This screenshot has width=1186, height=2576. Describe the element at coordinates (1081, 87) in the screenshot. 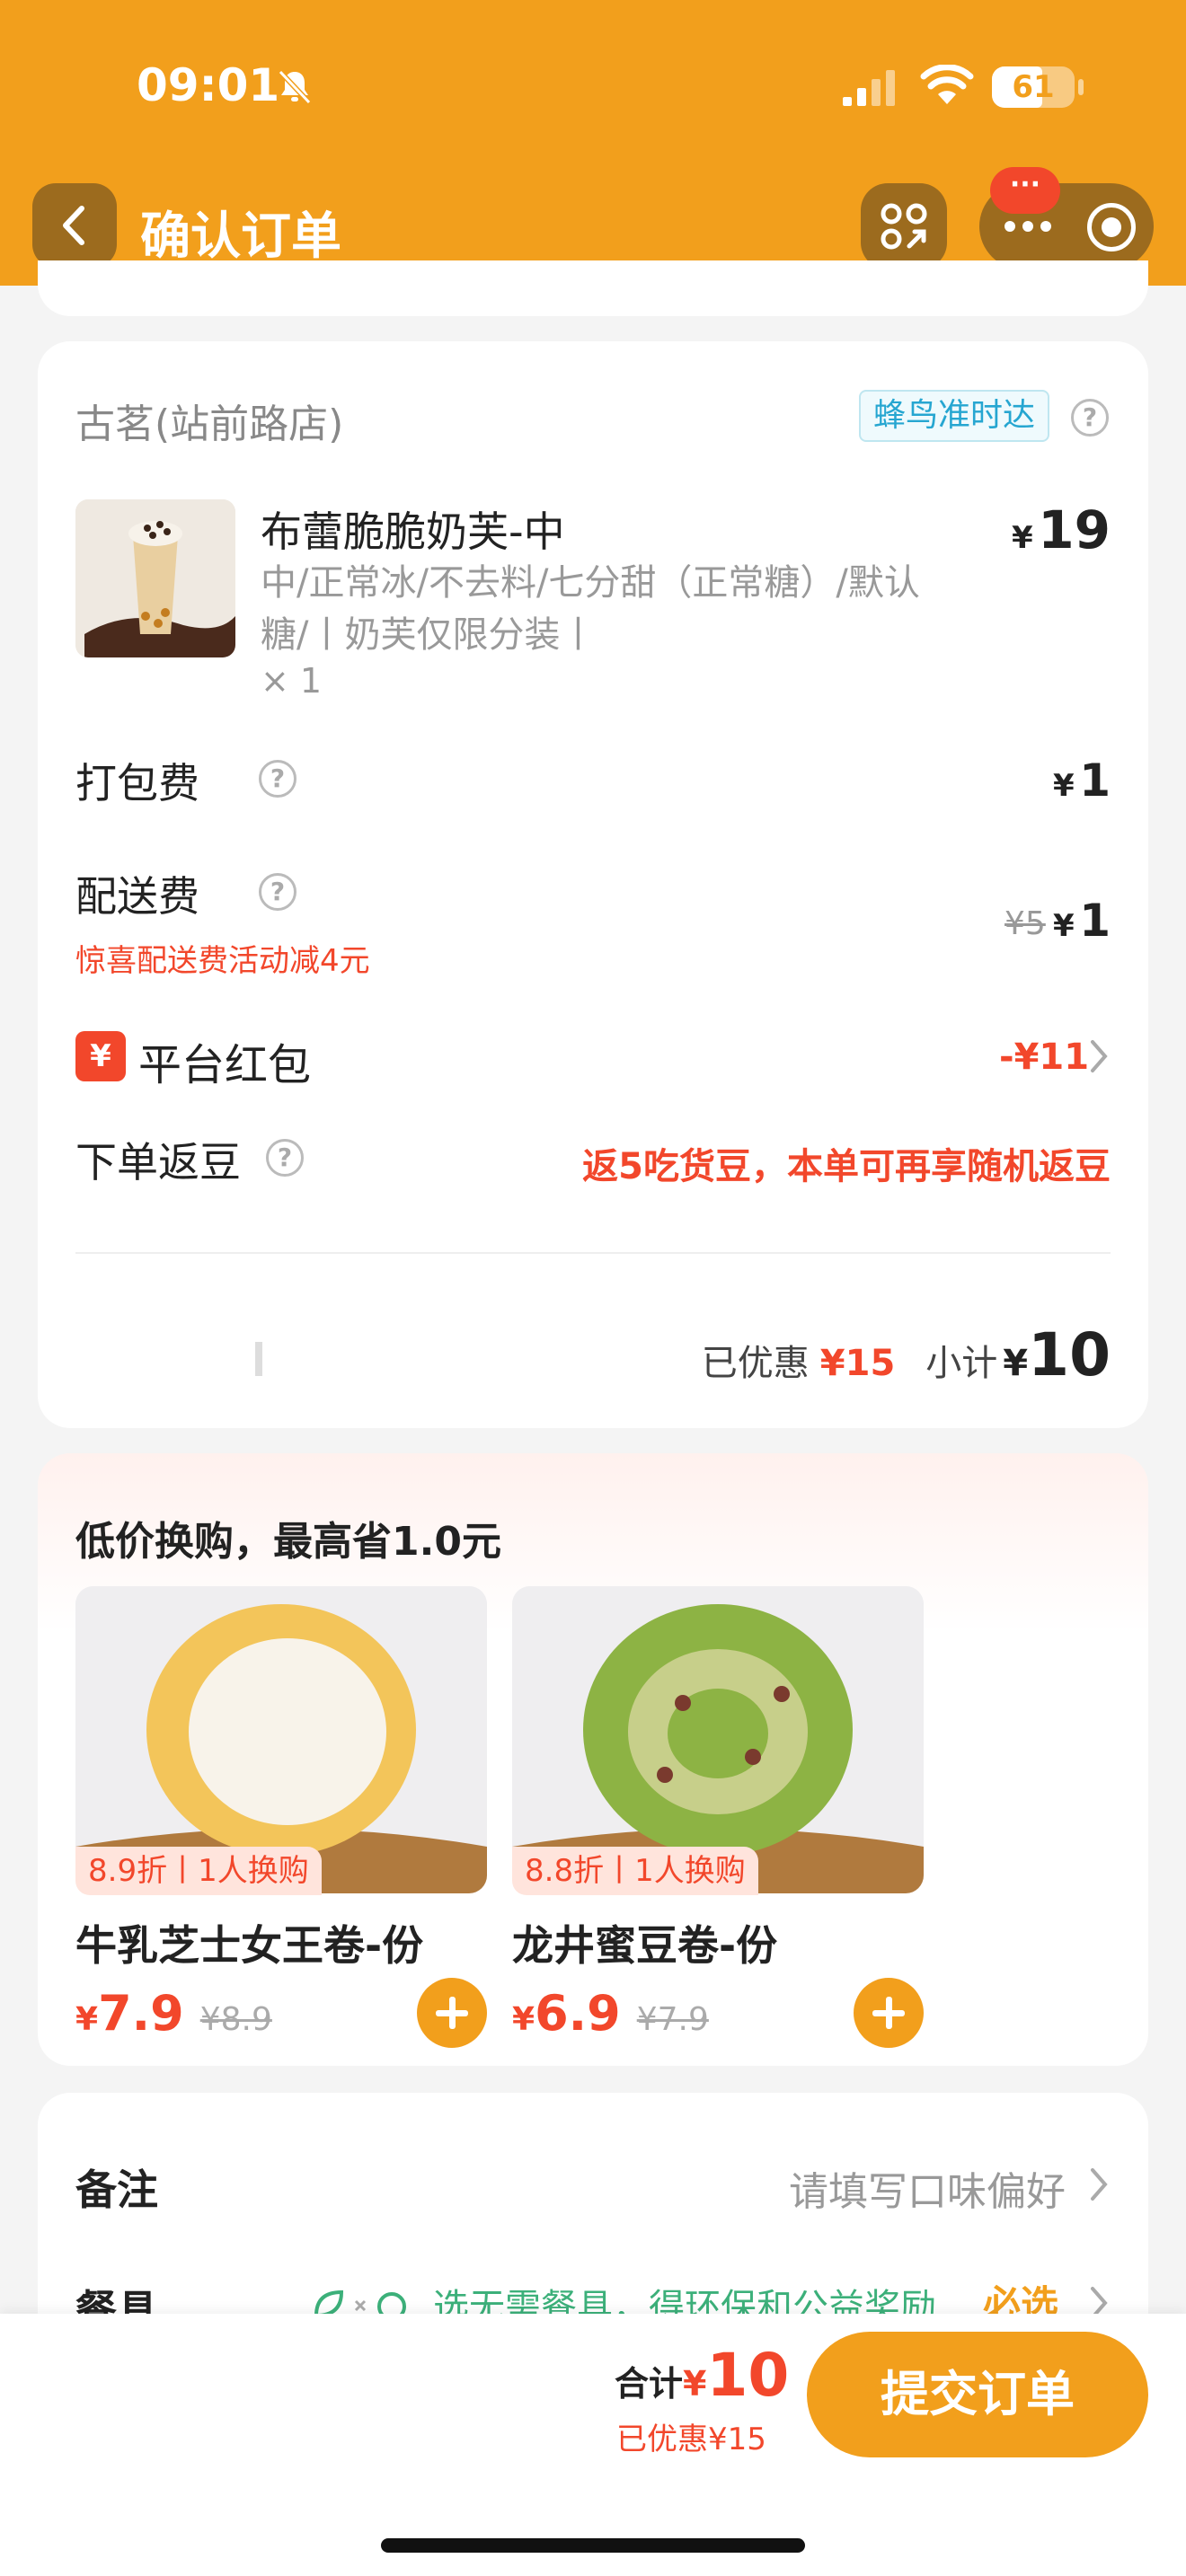

I see `battery-cap` at that location.